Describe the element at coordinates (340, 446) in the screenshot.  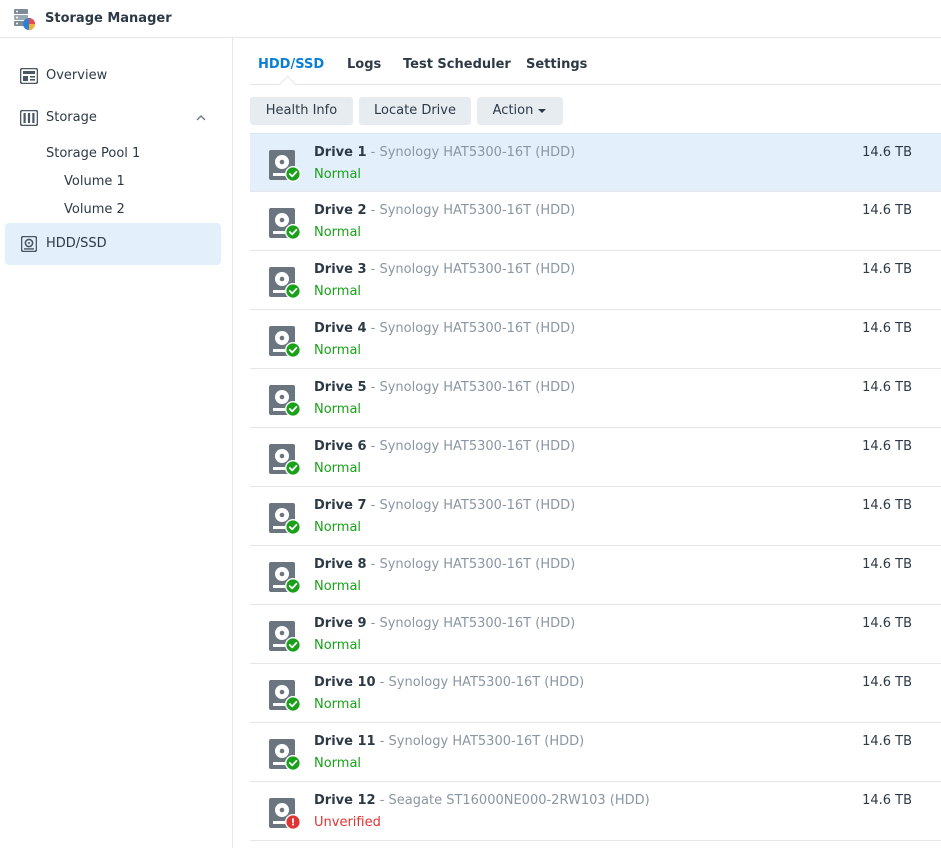
I see `drive-name: Drive 6` at that location.